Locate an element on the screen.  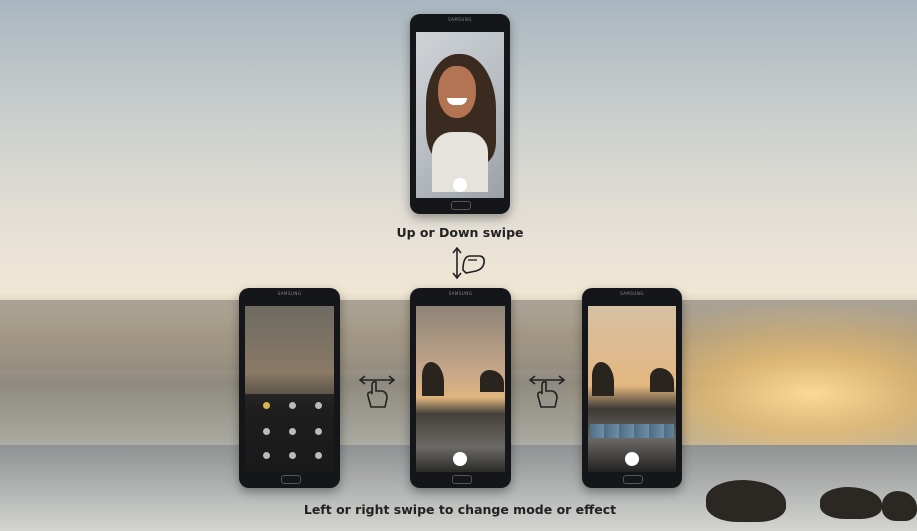
selfie-preview is located at coordinates (460, 115).